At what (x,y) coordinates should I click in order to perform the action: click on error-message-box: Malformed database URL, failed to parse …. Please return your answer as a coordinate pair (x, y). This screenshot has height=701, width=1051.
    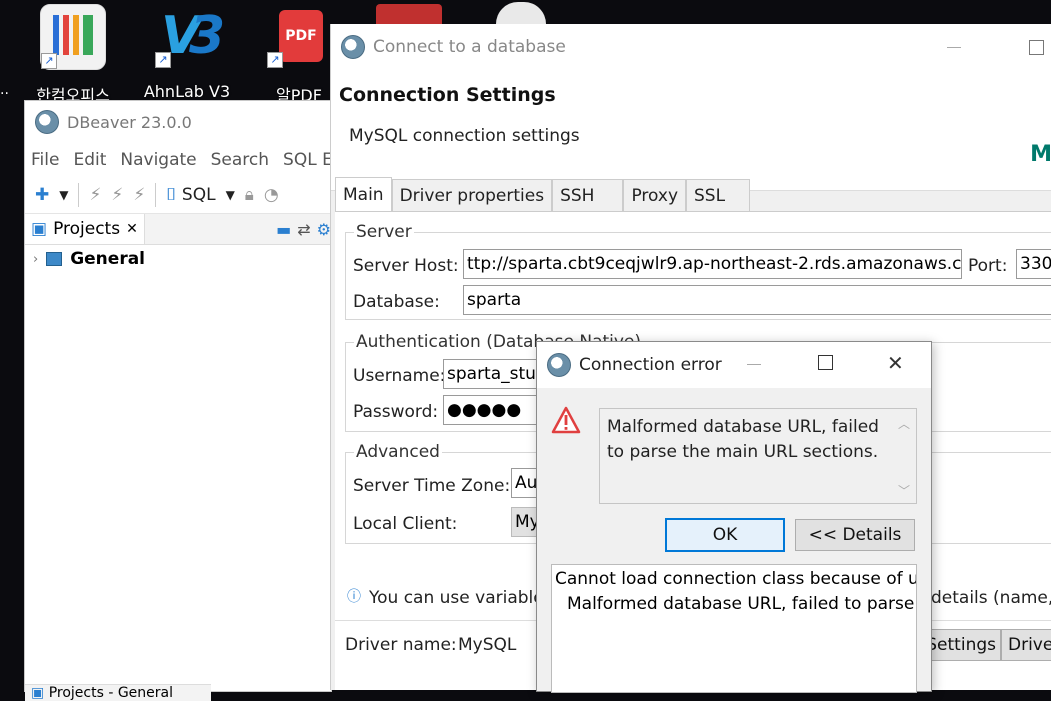
    Looking at the image, I should click on (758, 456).